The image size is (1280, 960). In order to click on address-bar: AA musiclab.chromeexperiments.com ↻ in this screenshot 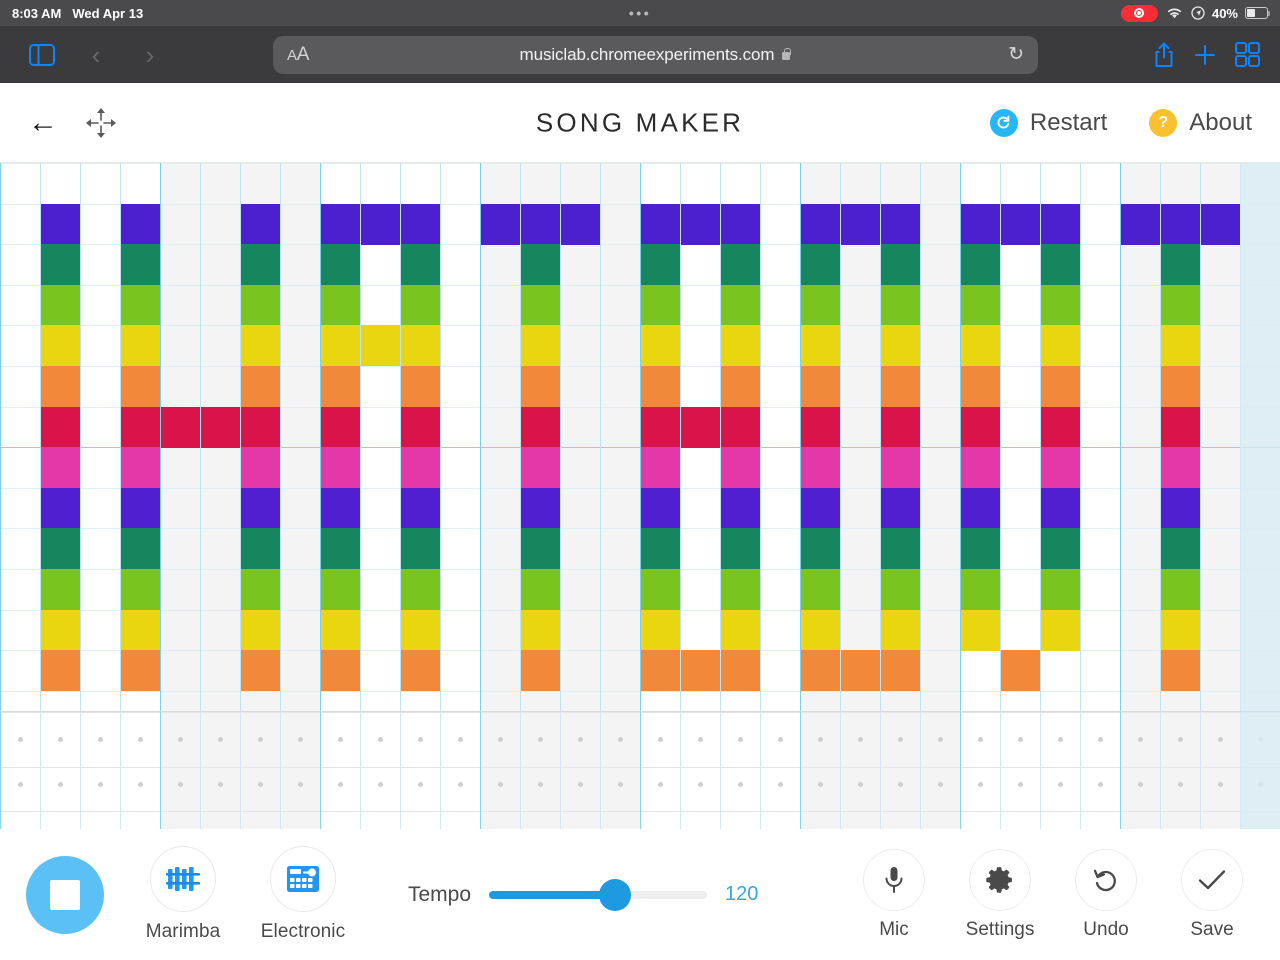, I will do `click(655, 54)`.